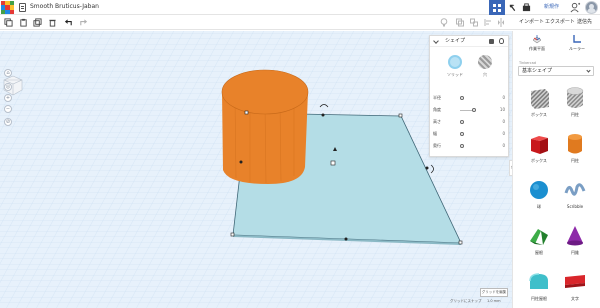 The image size is (600, 308). I want to click on design-title: Smooth Bruticus-Jaban, so click(64, 7).